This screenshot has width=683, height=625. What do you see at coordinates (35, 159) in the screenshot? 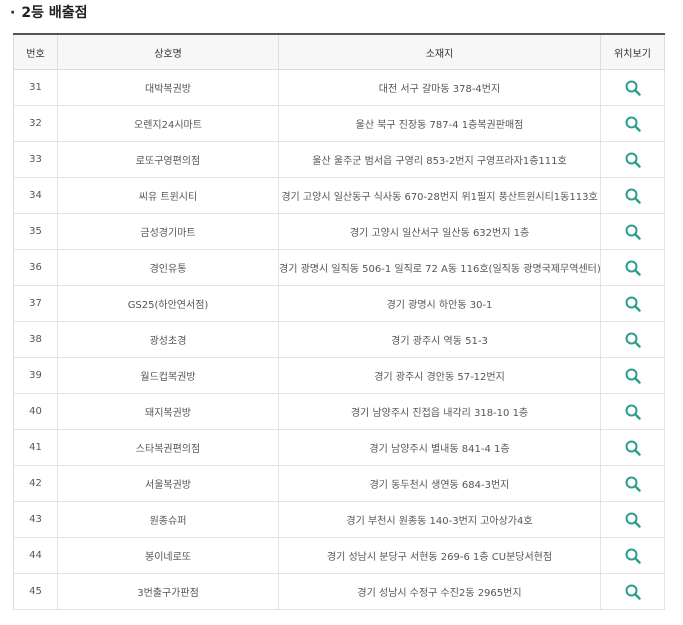
I see `row-number: 33` at bounding box center [35, 159].